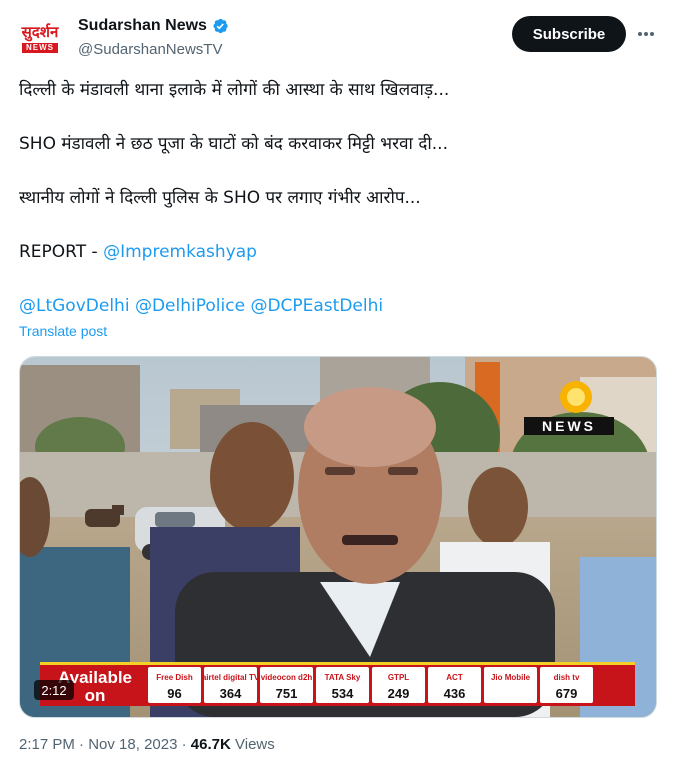  What do you see at coordinates (174, 685) in the screenshot?
I see `channel-tile: Free Dish 96` at bounding box center [174, 685].